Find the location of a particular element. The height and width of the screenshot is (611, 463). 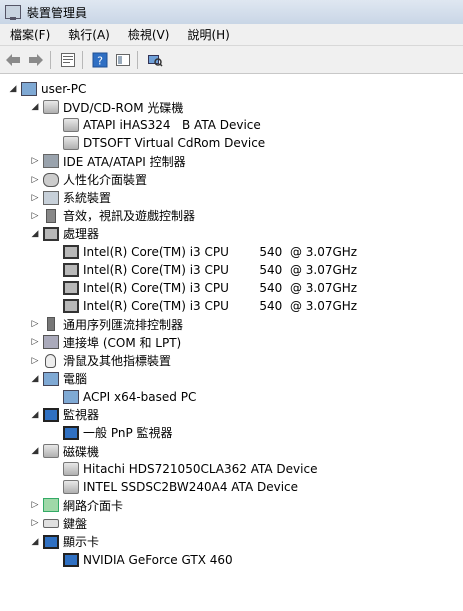

help-icon: ? is located at coordinates (100, 60).